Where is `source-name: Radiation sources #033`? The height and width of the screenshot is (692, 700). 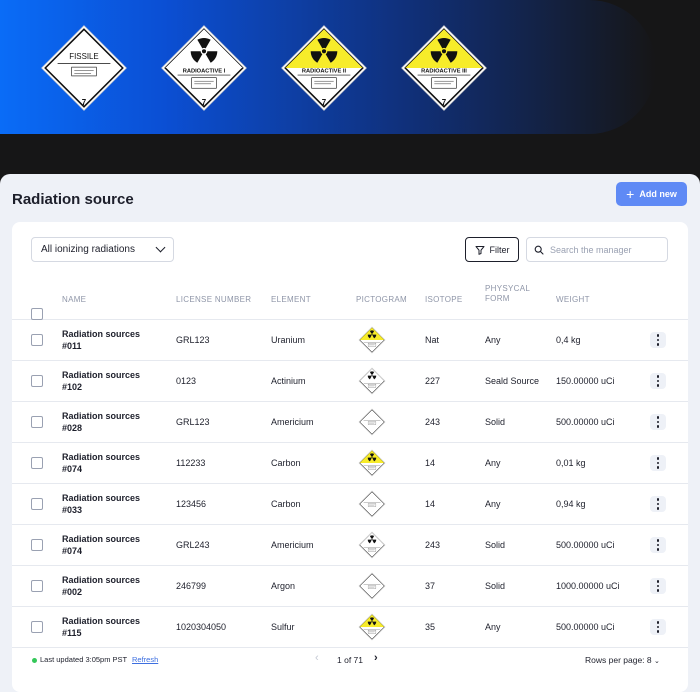 source-name: Radiation sources #033 is located at coordinates (110, 504).